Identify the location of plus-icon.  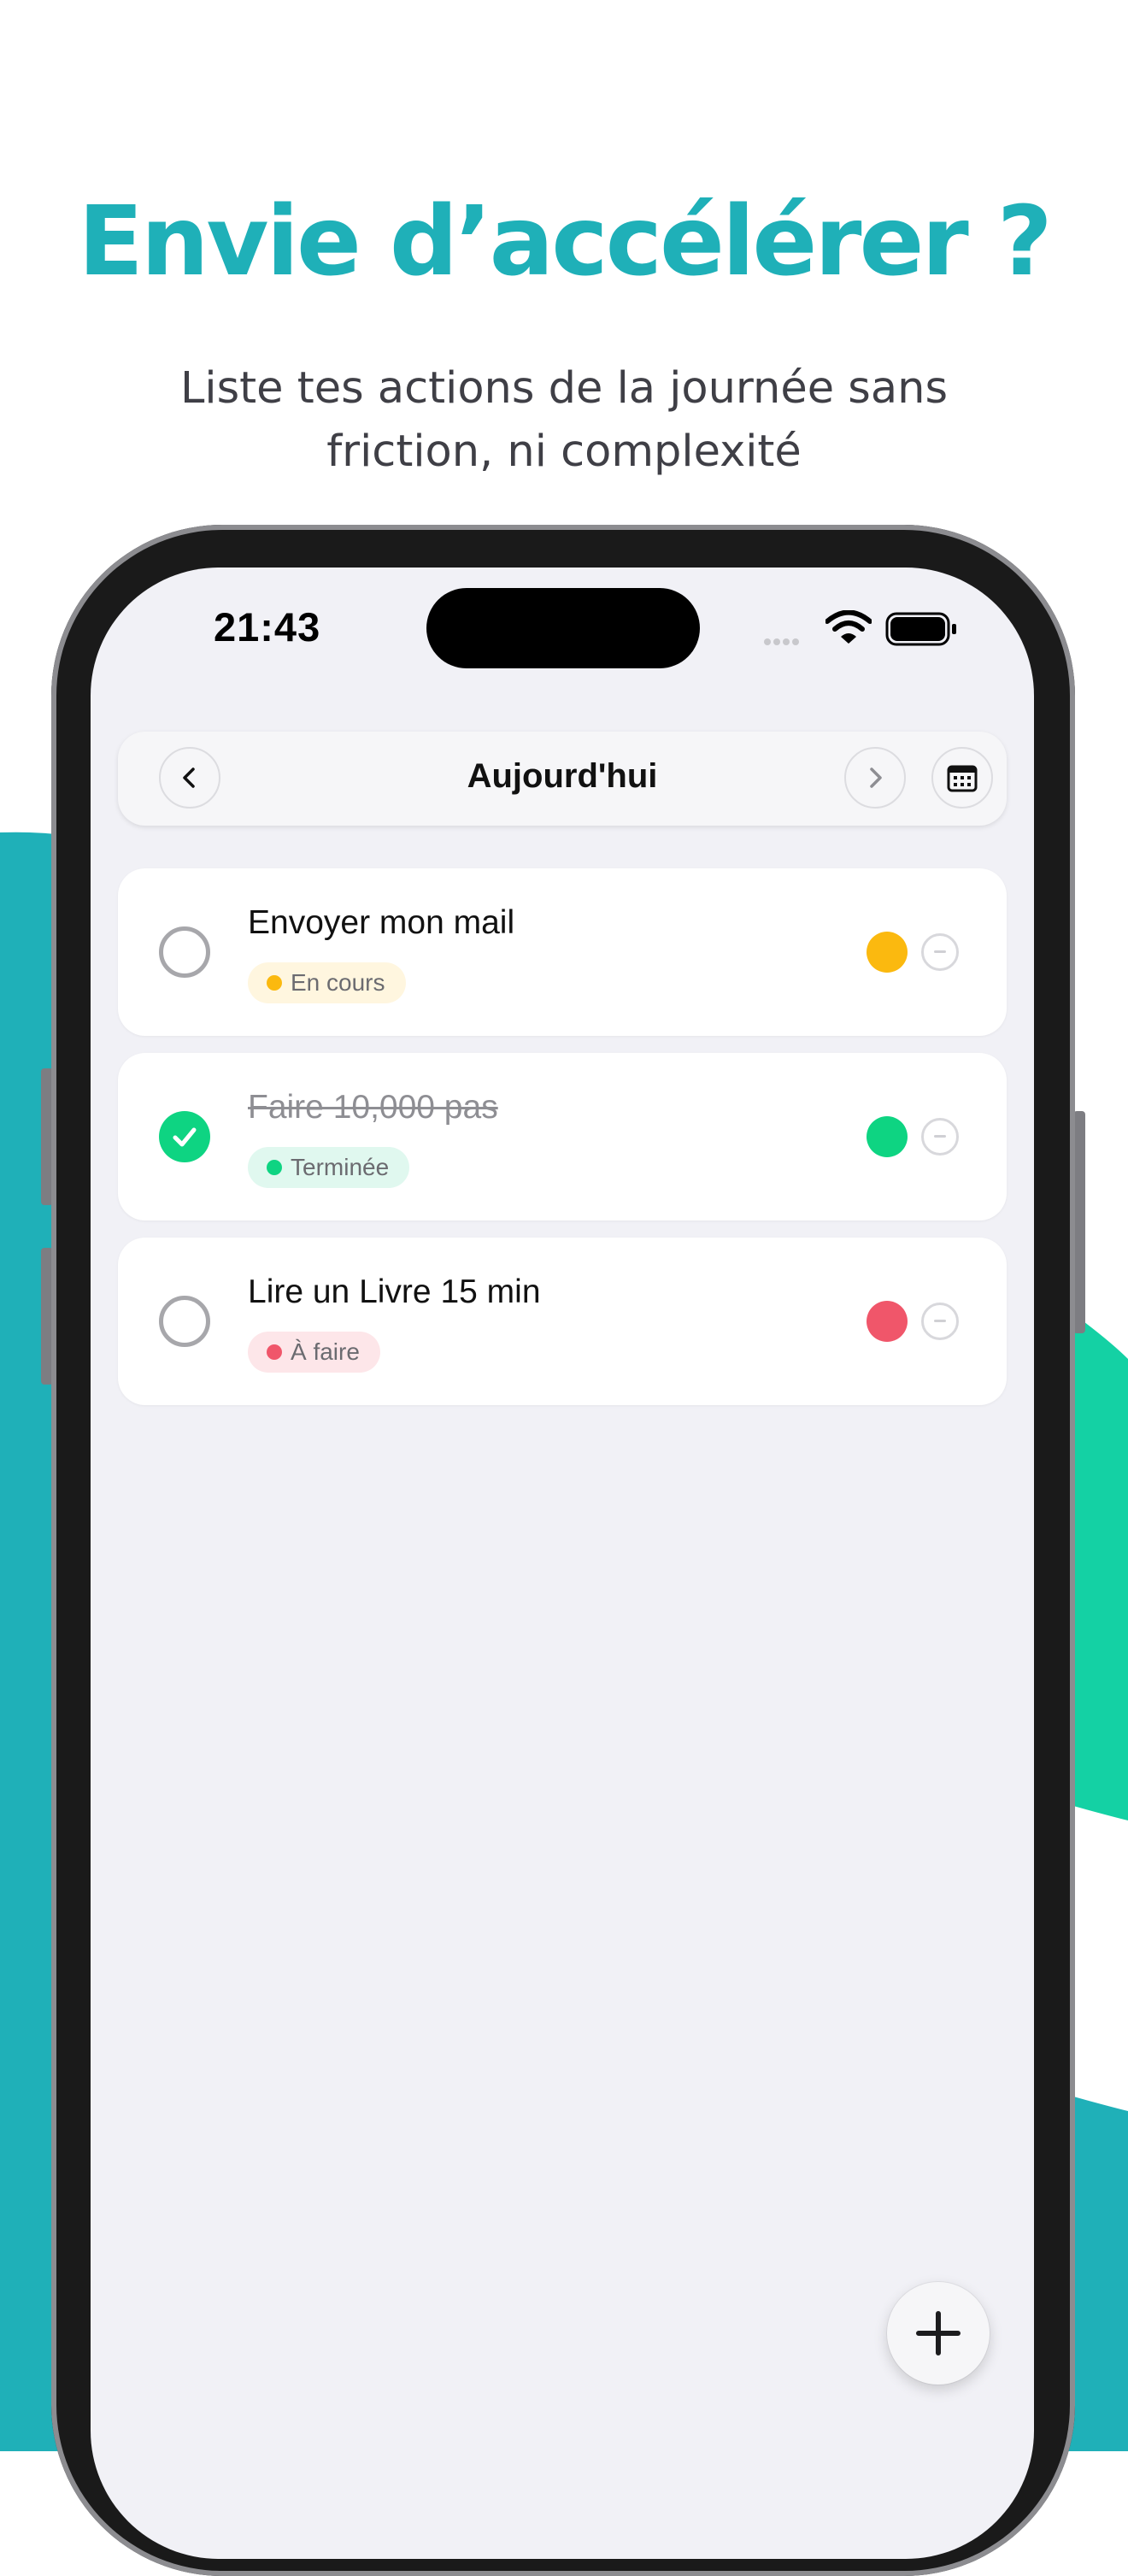
(938, 2333).